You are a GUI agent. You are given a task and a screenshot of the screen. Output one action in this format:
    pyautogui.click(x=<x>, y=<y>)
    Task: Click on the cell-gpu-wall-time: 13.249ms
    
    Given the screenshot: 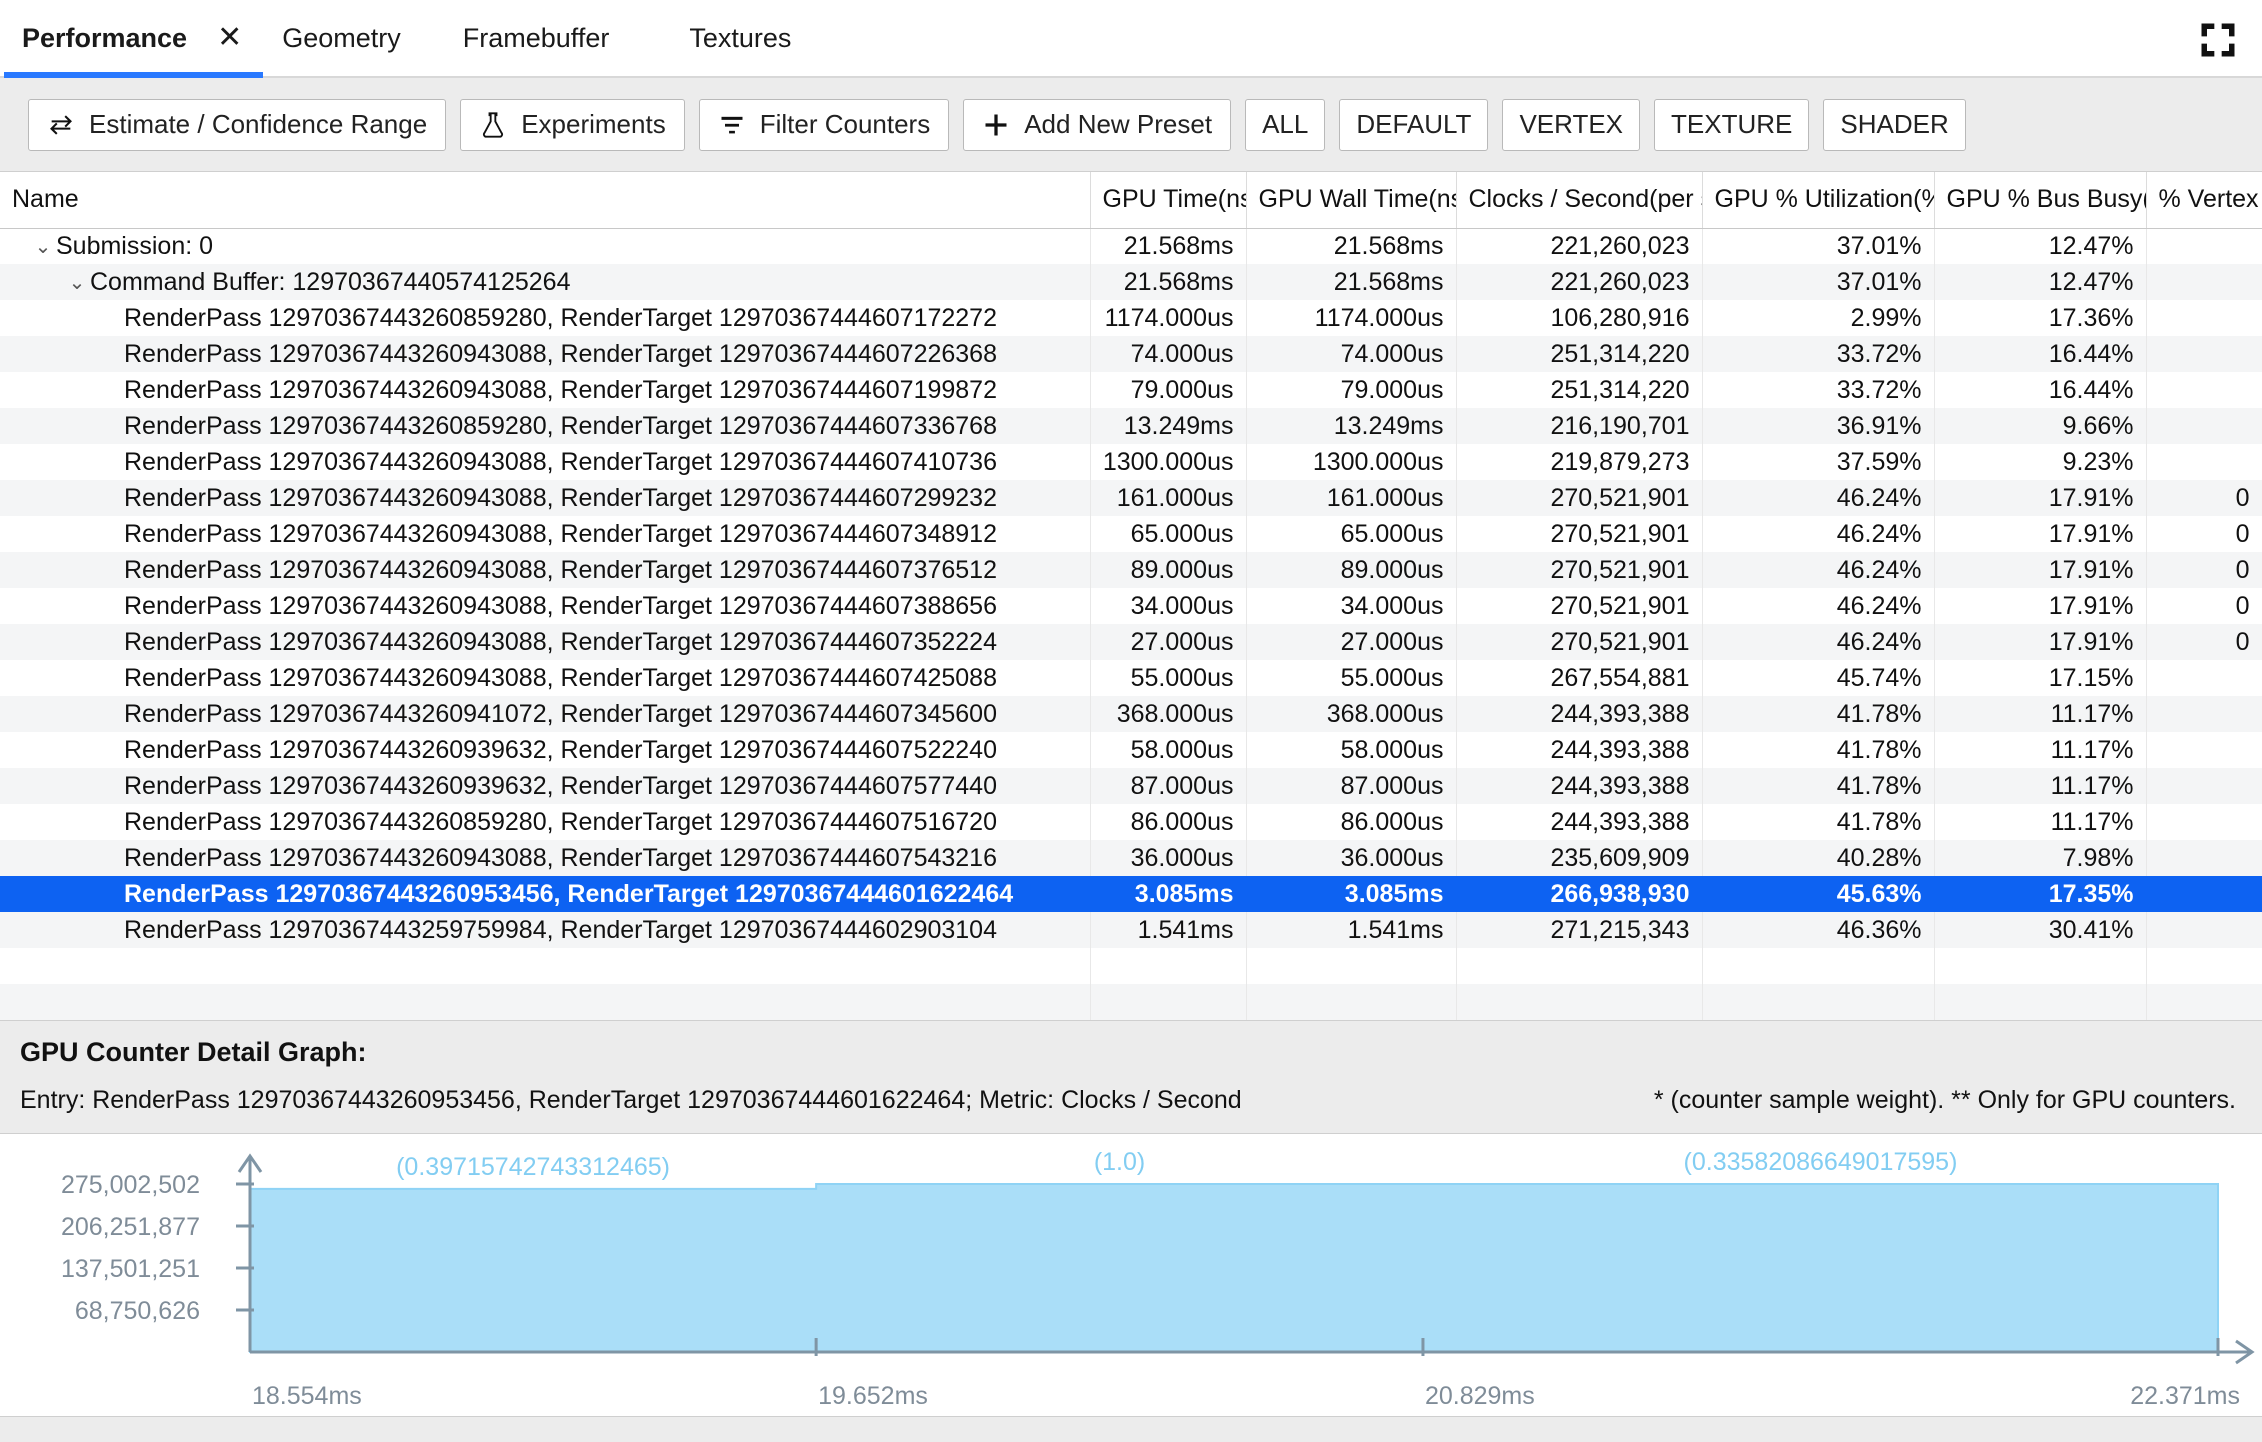 What is the action you would take?
    pyautogui.click(x=1351, y=426)
    